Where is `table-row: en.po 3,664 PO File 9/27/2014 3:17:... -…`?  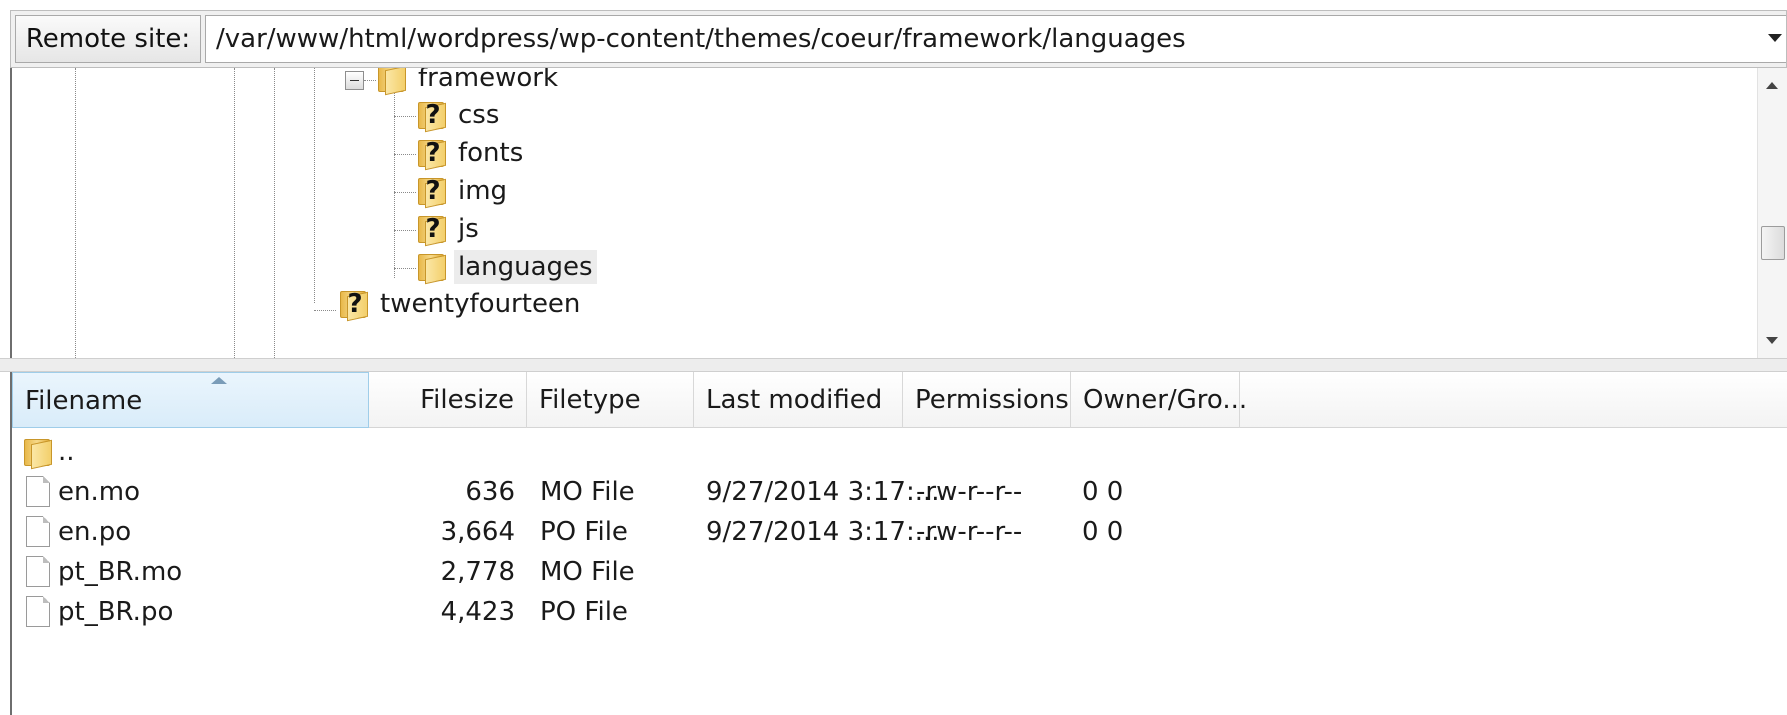 table-row: en.po 3,664 PO File 9/27/2014 3:17:... -… is located at coordinates (899, 532).